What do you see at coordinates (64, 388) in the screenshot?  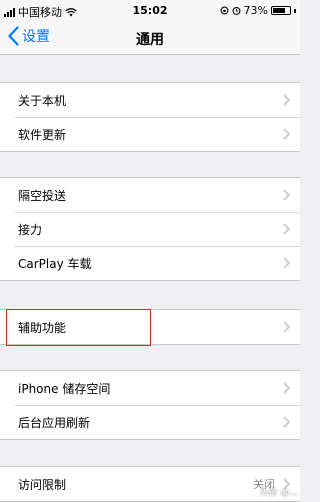 I see `row-label: iPhone 储存空间` at bounding box center [64, 388].